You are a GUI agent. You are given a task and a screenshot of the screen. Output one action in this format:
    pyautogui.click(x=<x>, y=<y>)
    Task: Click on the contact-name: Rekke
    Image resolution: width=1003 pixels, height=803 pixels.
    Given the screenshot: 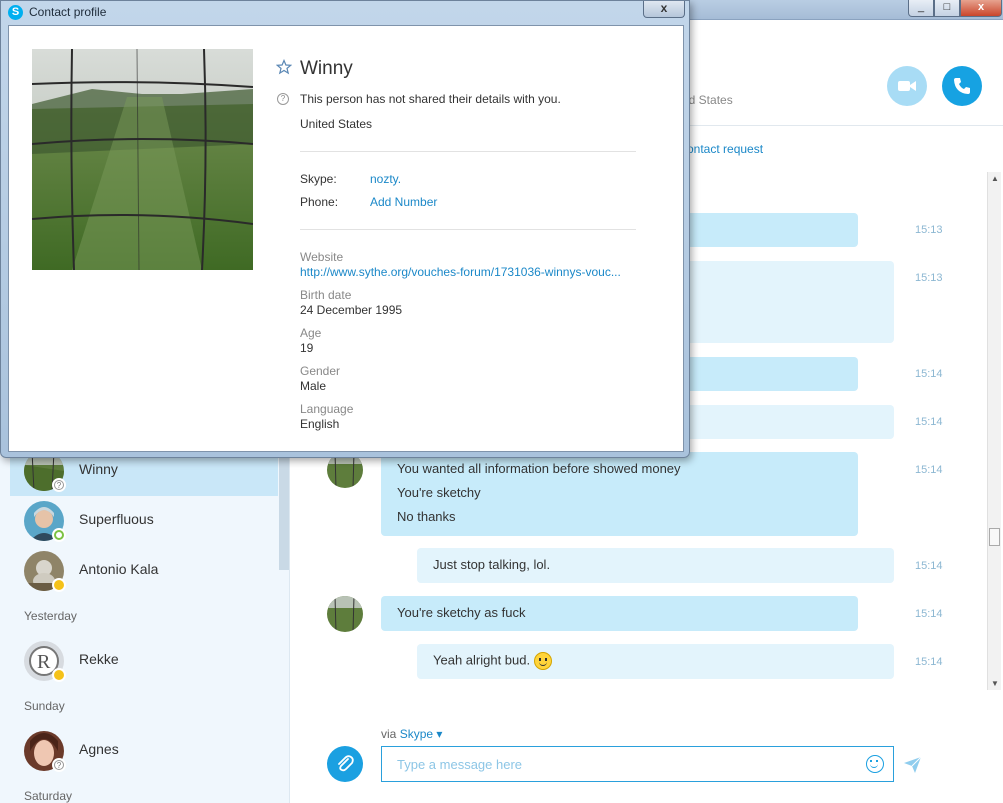 What is the action you would take?
    pyautogui.click(x=99, y=659)
    